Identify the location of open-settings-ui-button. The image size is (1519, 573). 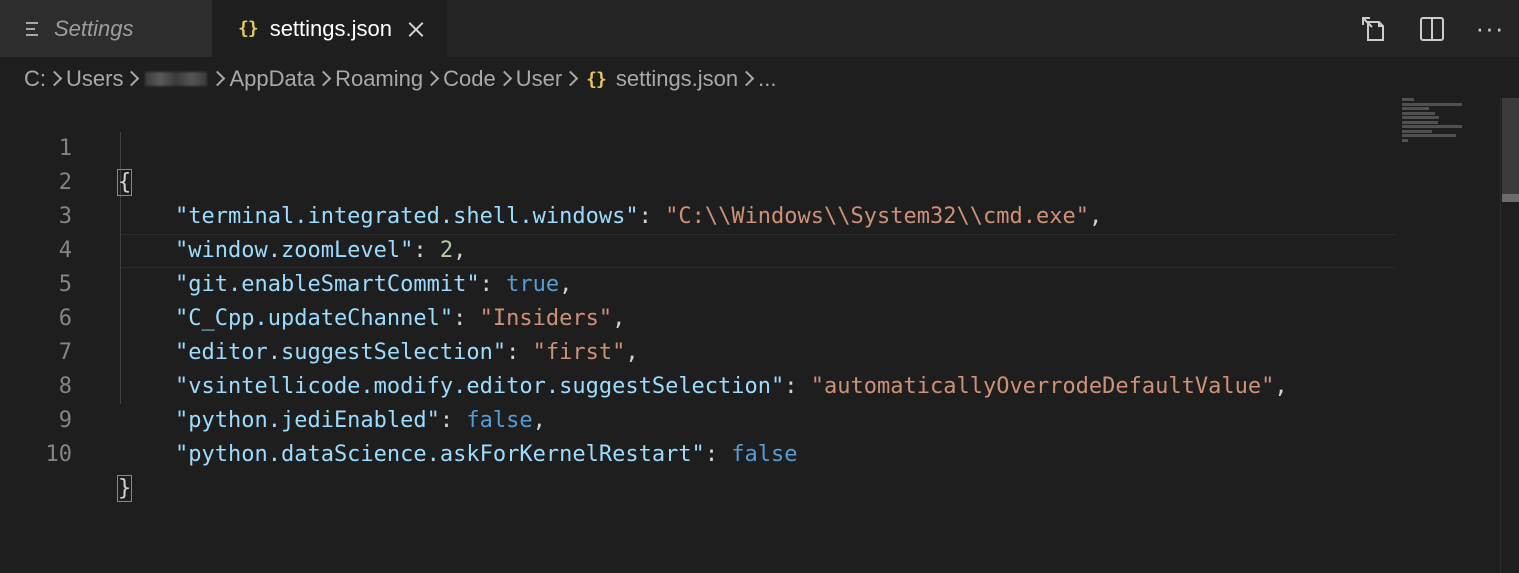
(1374, 28).